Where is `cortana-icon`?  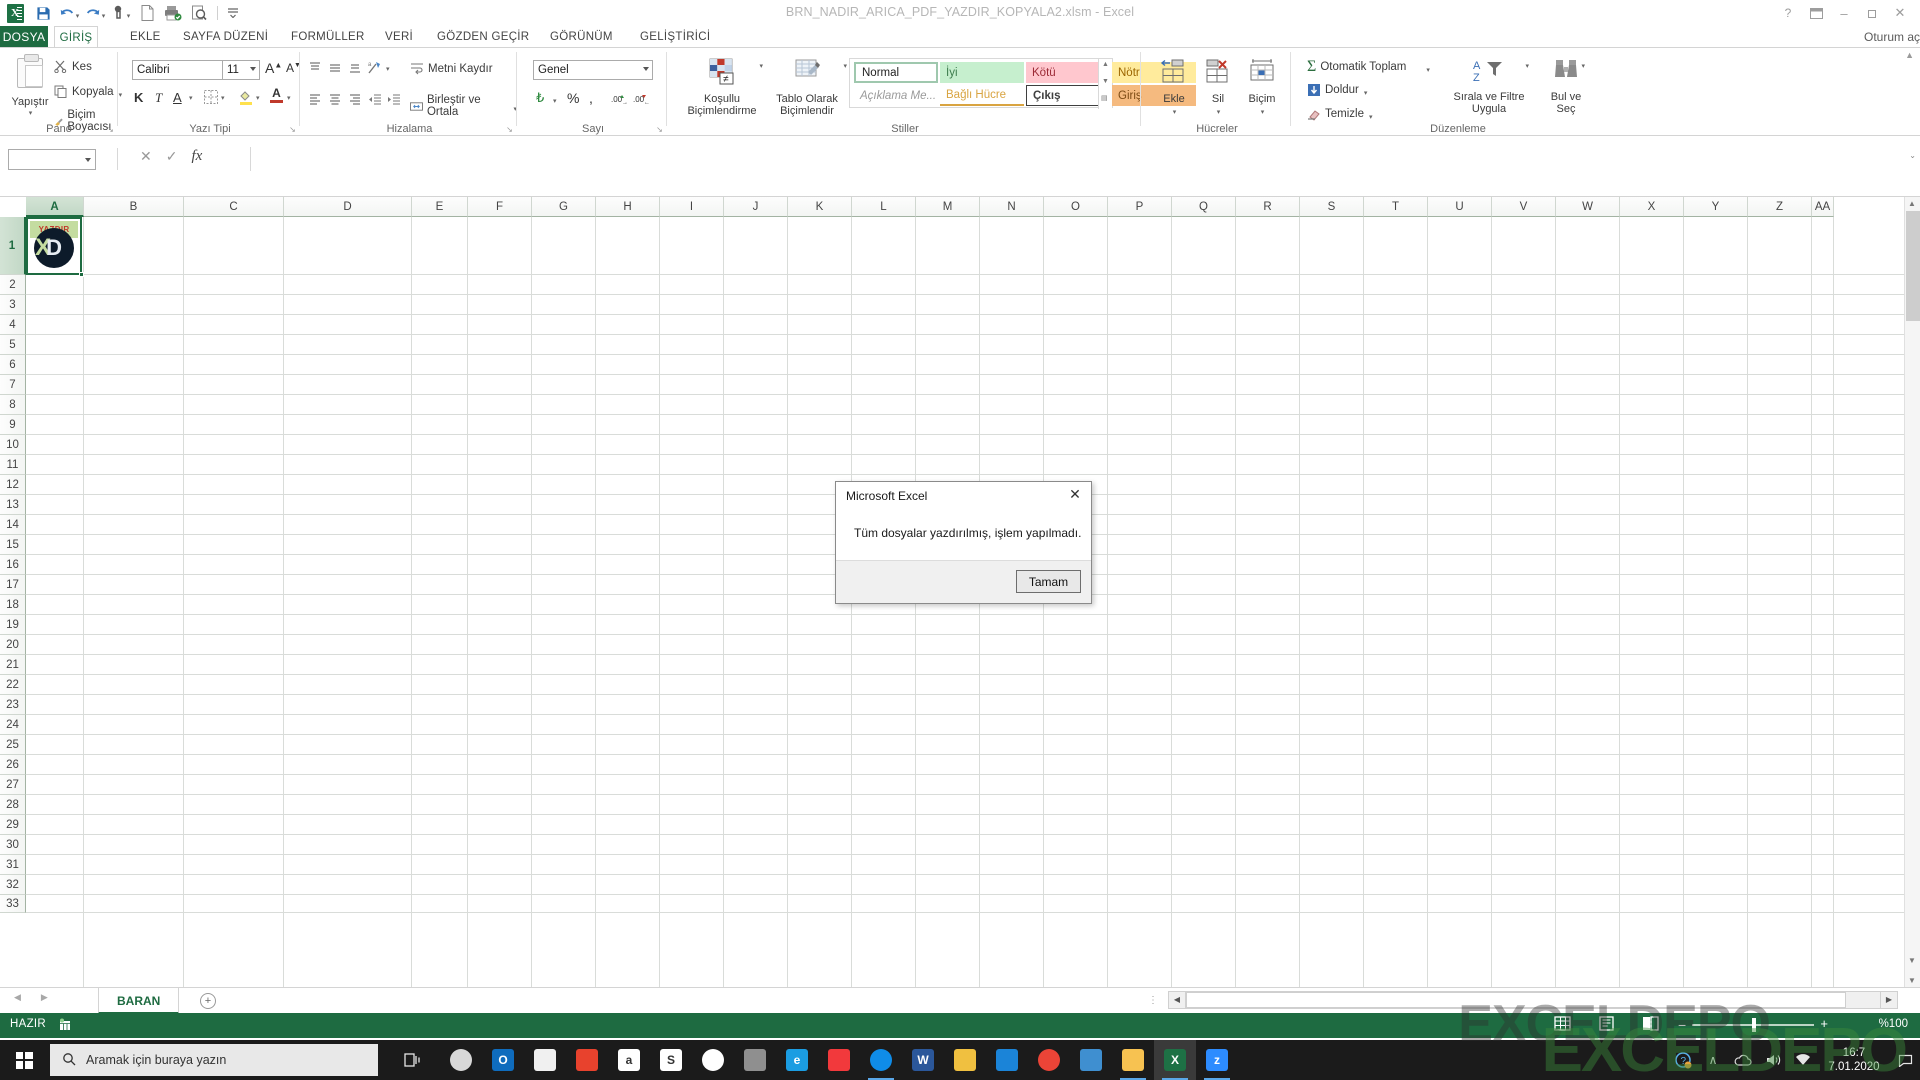 cortana-icon is located at coordinates (461, 1060).